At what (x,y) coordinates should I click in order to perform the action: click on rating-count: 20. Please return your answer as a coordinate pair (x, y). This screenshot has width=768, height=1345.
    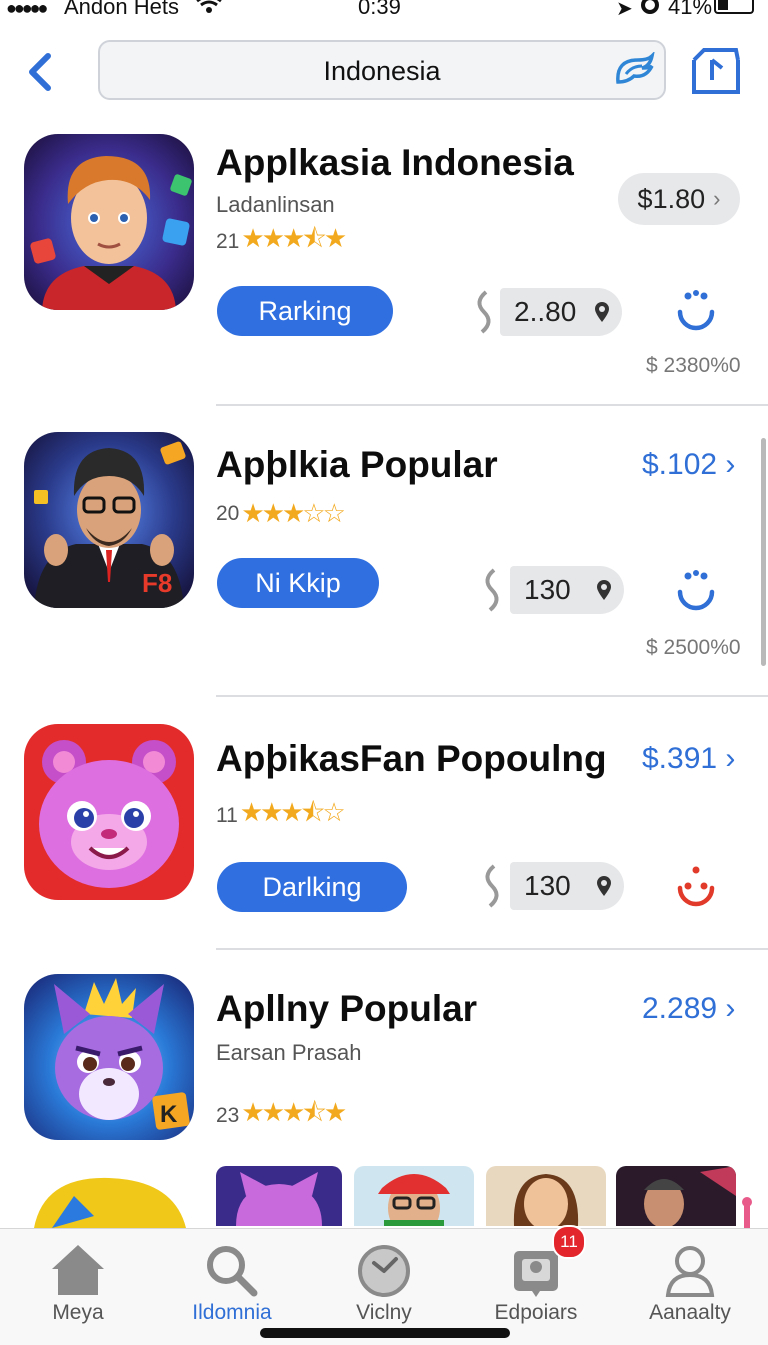
    Looking at the image, I should click on (228, 513).